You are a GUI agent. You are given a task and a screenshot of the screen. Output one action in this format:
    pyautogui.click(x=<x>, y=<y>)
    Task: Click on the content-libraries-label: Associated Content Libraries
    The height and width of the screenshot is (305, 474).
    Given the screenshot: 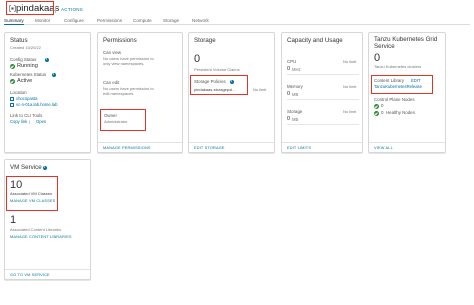 What is the action you would take?
    pyautogui.click(x=36, y=229)
    